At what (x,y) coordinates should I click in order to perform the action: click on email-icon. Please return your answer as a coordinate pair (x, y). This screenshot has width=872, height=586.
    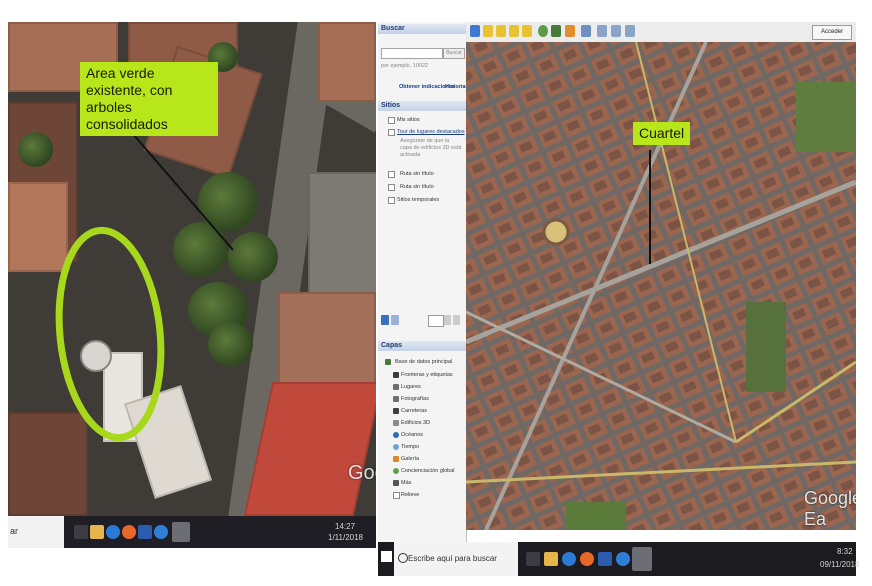
    Looking at the image, I should click on (586, 31).